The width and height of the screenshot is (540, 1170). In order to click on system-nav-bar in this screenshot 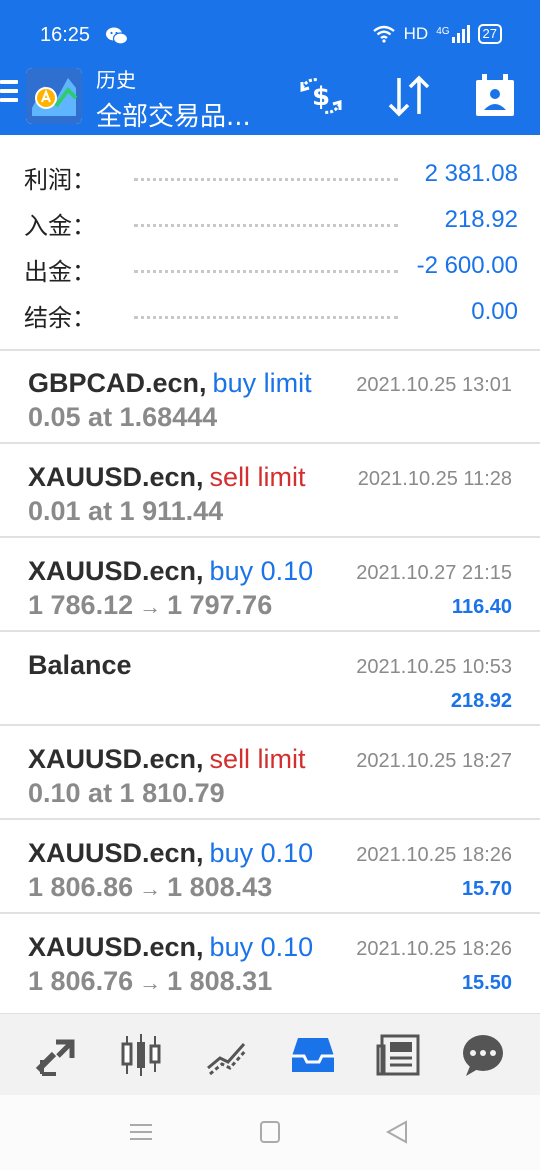, I will do `click(270, 1132)`.